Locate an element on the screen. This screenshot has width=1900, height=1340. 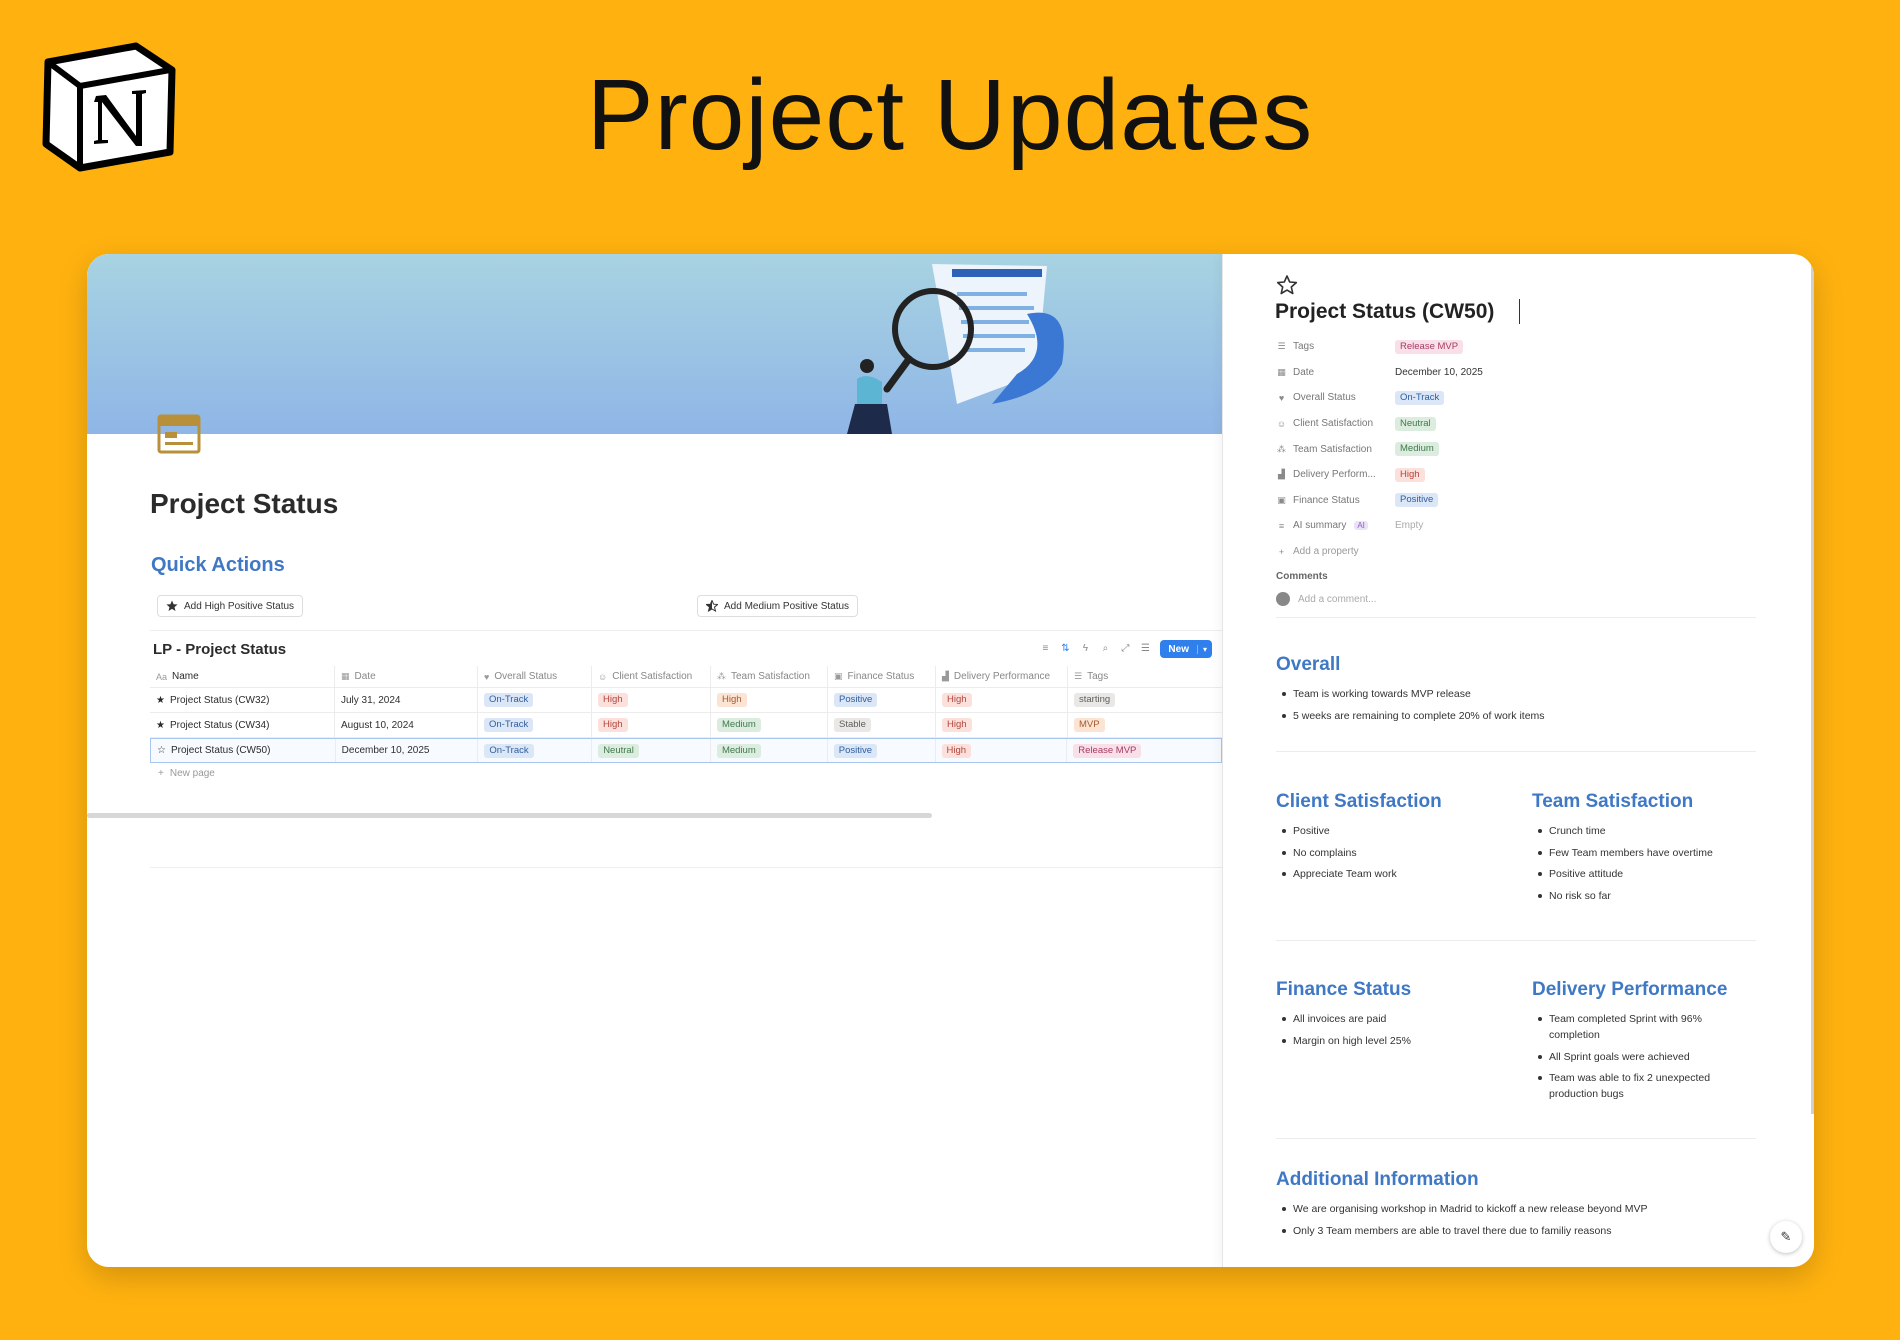
money-icon: ▣ is located at coordinates (1281, 499).